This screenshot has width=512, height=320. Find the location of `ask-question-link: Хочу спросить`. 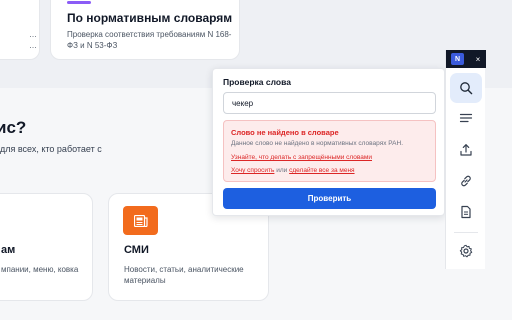

ask-question-link: Хочу спросить is located at coordinates (252, 170).